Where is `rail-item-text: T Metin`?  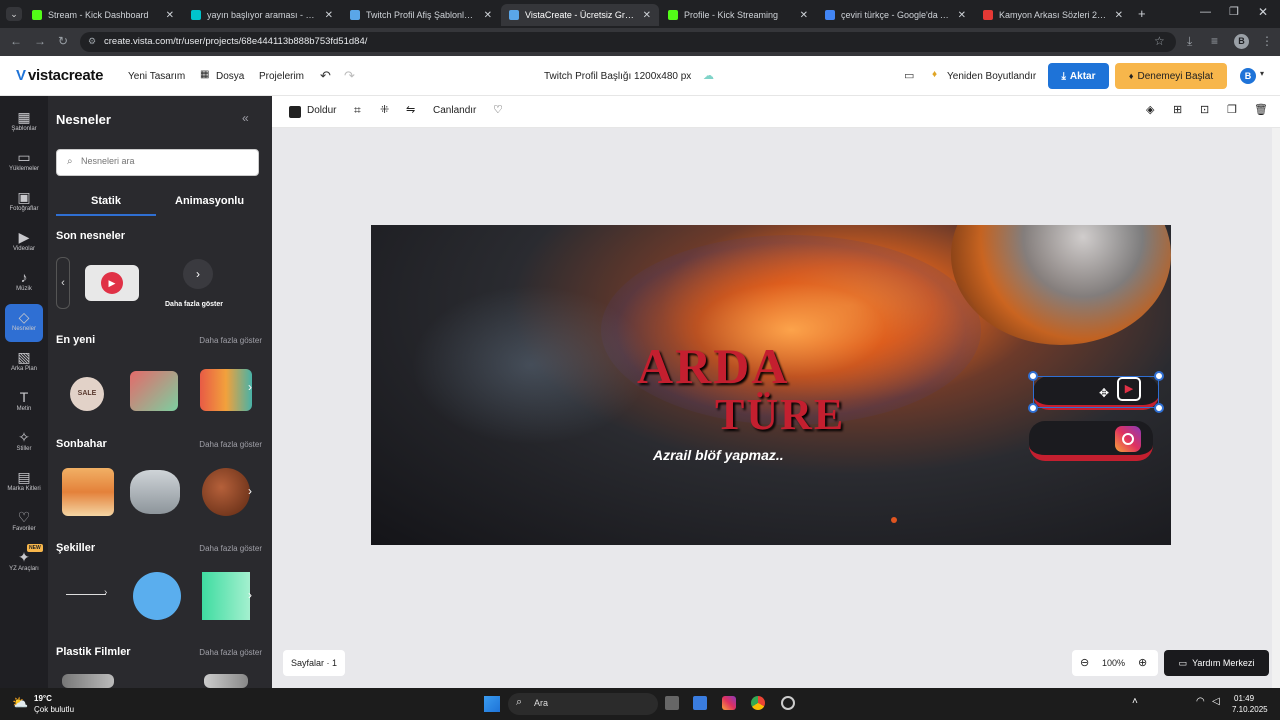 rail-item-text: T Metin is located at coordinates (24, 403).